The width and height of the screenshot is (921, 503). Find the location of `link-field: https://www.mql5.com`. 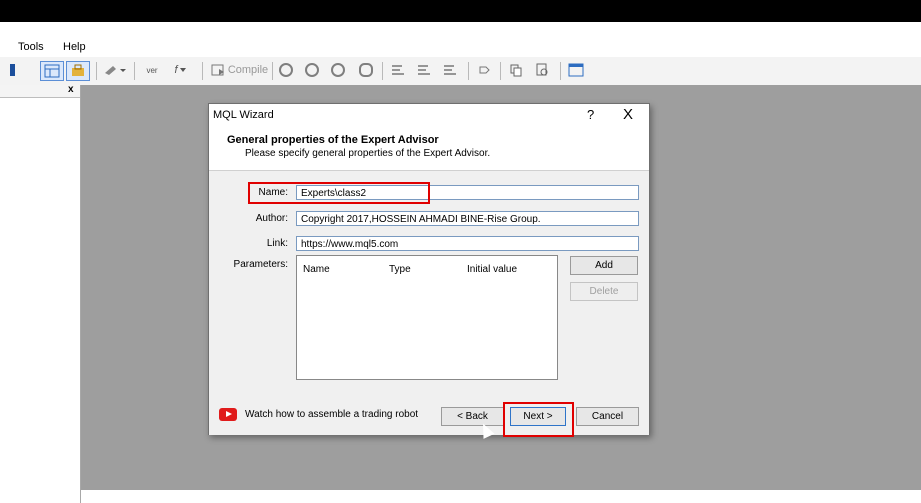

link-field: https://www.mql5.com is located at coordinates (467, 243).